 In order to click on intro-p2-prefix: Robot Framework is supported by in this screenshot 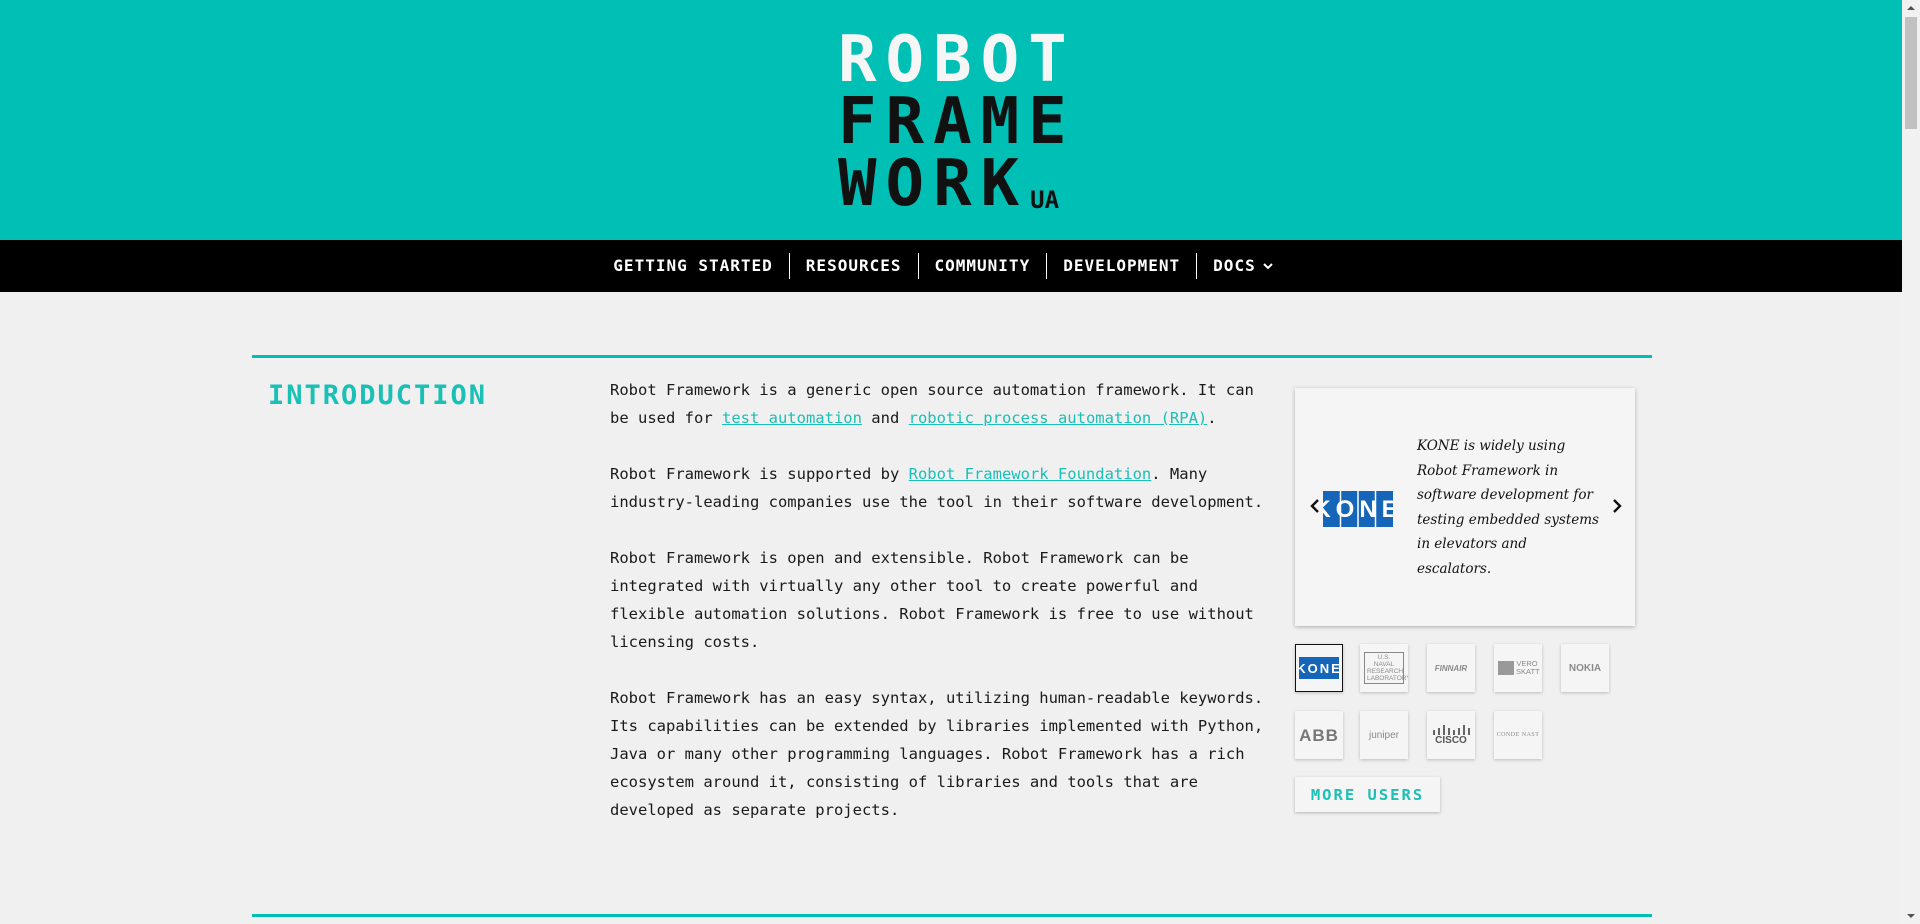, I will do `click(759, 474)`.